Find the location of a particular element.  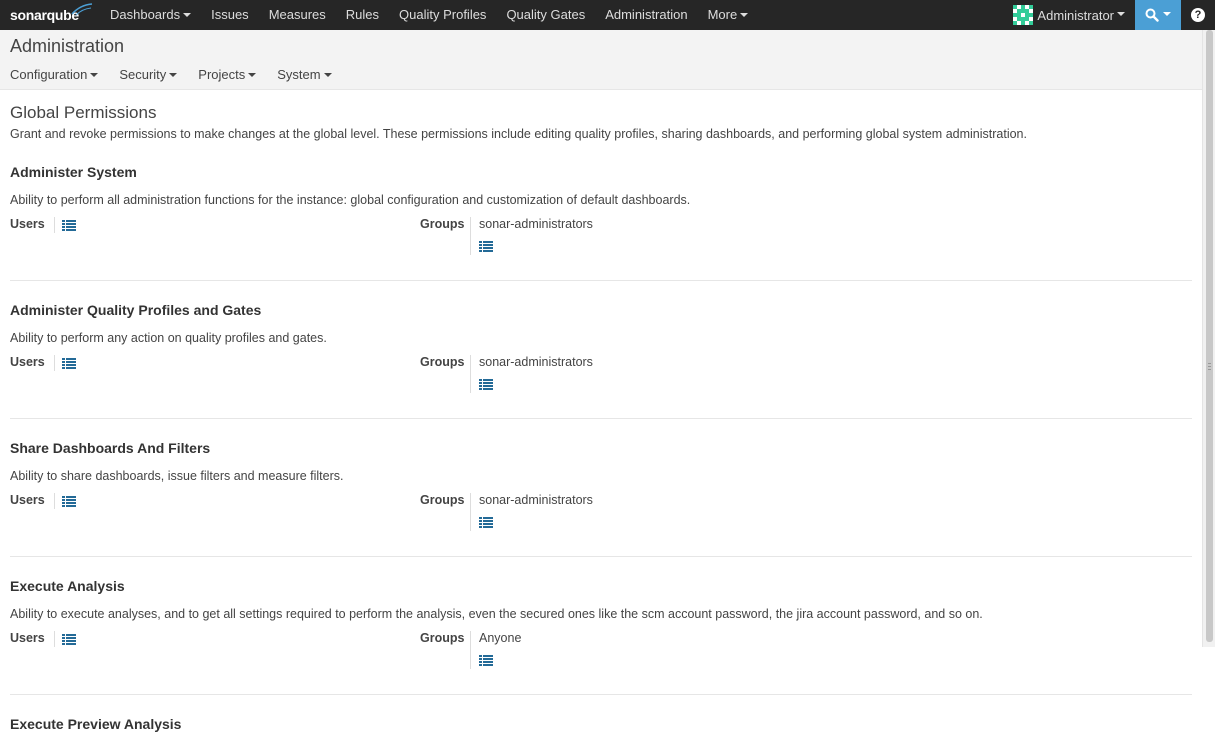

subnav-configuration: Configuration is located at coordinates (54, 74).